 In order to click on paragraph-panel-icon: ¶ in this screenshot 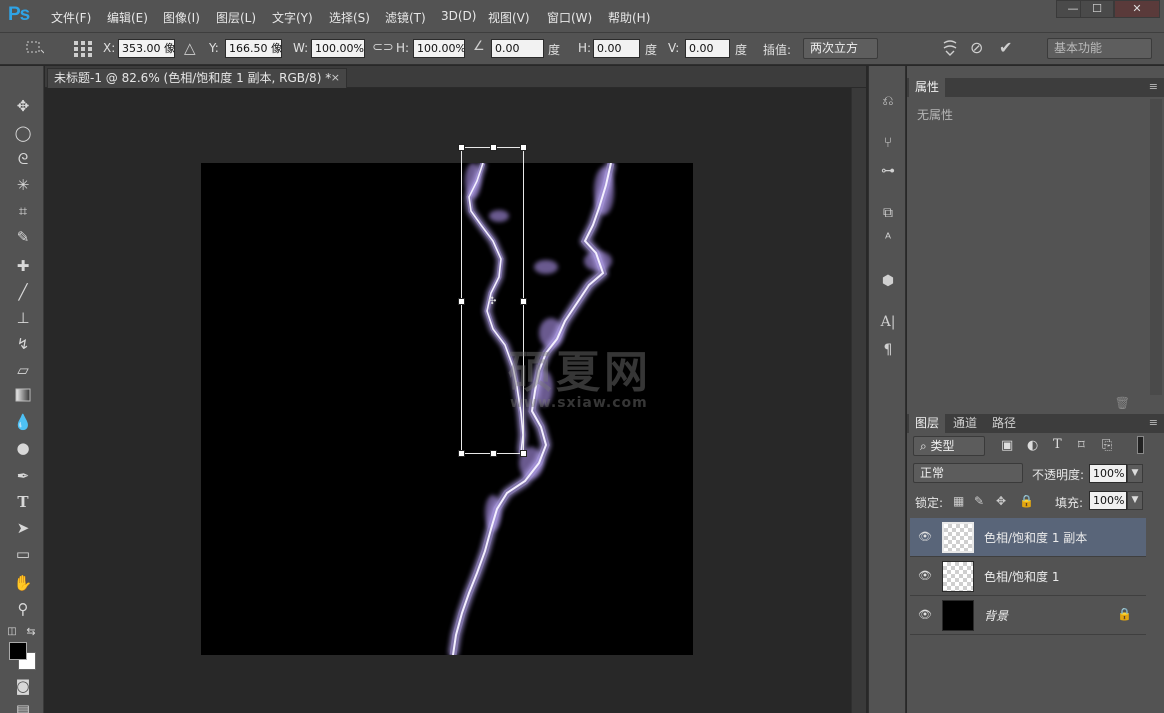, I will do `click(888, 350)`.